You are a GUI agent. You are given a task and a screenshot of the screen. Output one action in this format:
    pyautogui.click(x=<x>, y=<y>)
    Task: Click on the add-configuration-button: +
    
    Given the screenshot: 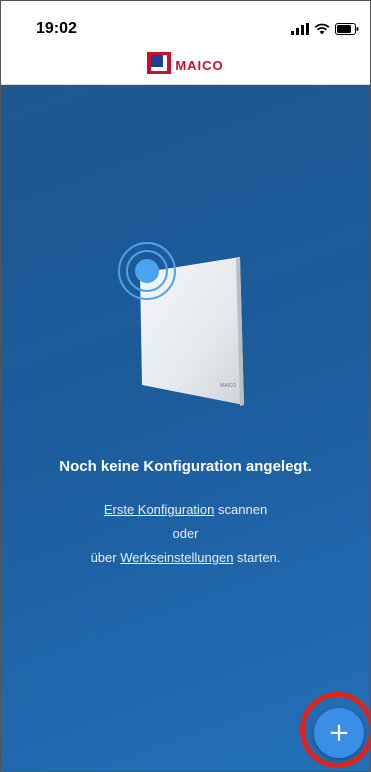 What is the action you would take?
    pyautogui.click(x=339, y=733)
    